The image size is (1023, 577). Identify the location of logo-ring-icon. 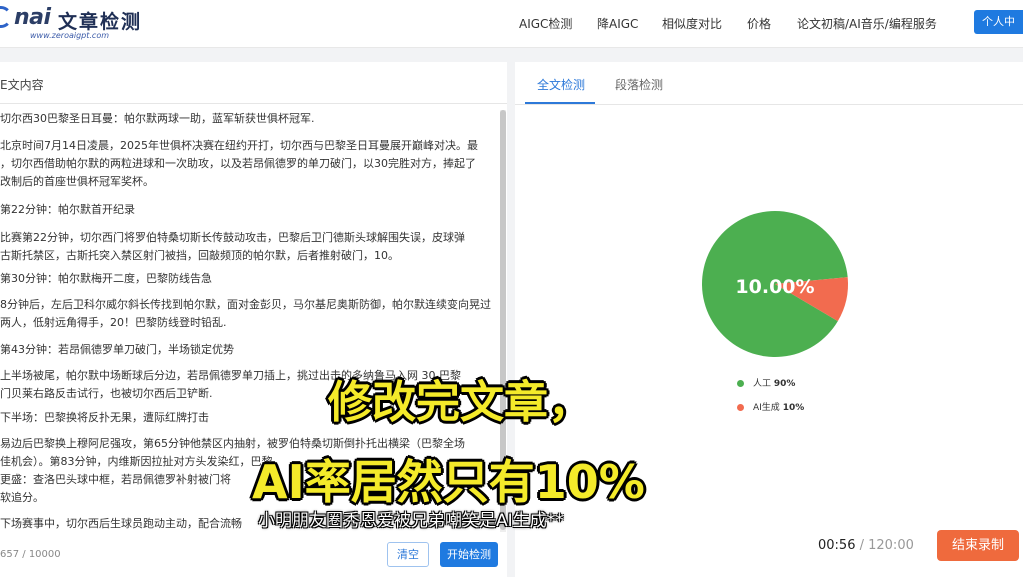
(6, 17).